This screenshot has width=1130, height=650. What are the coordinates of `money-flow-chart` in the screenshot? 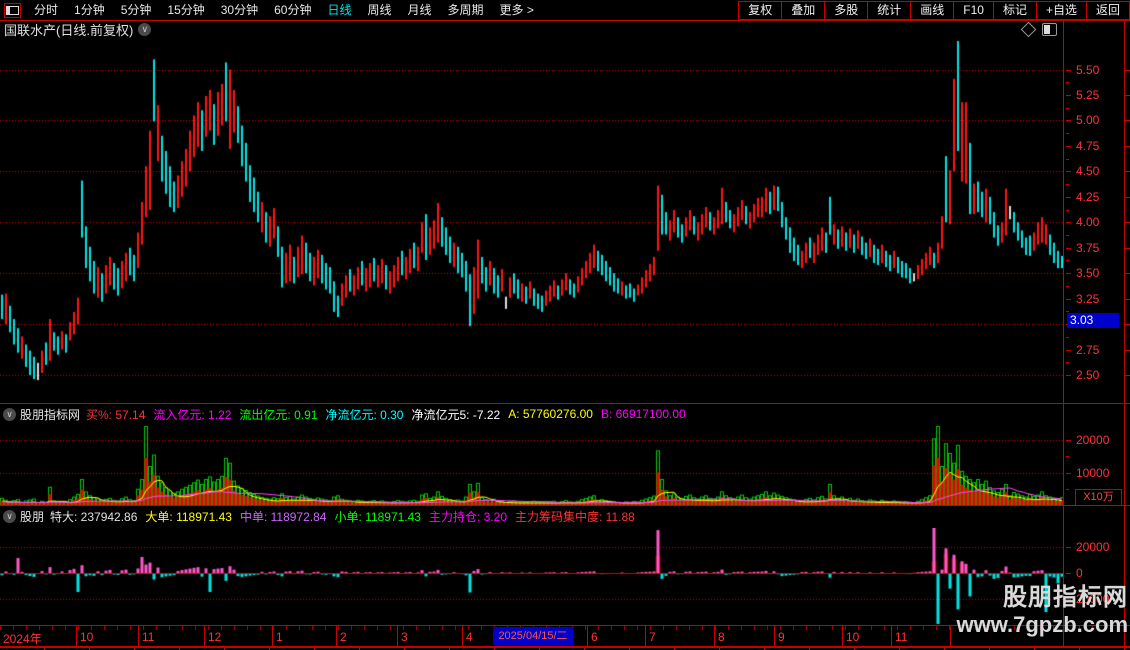 It's located at (531, 576).